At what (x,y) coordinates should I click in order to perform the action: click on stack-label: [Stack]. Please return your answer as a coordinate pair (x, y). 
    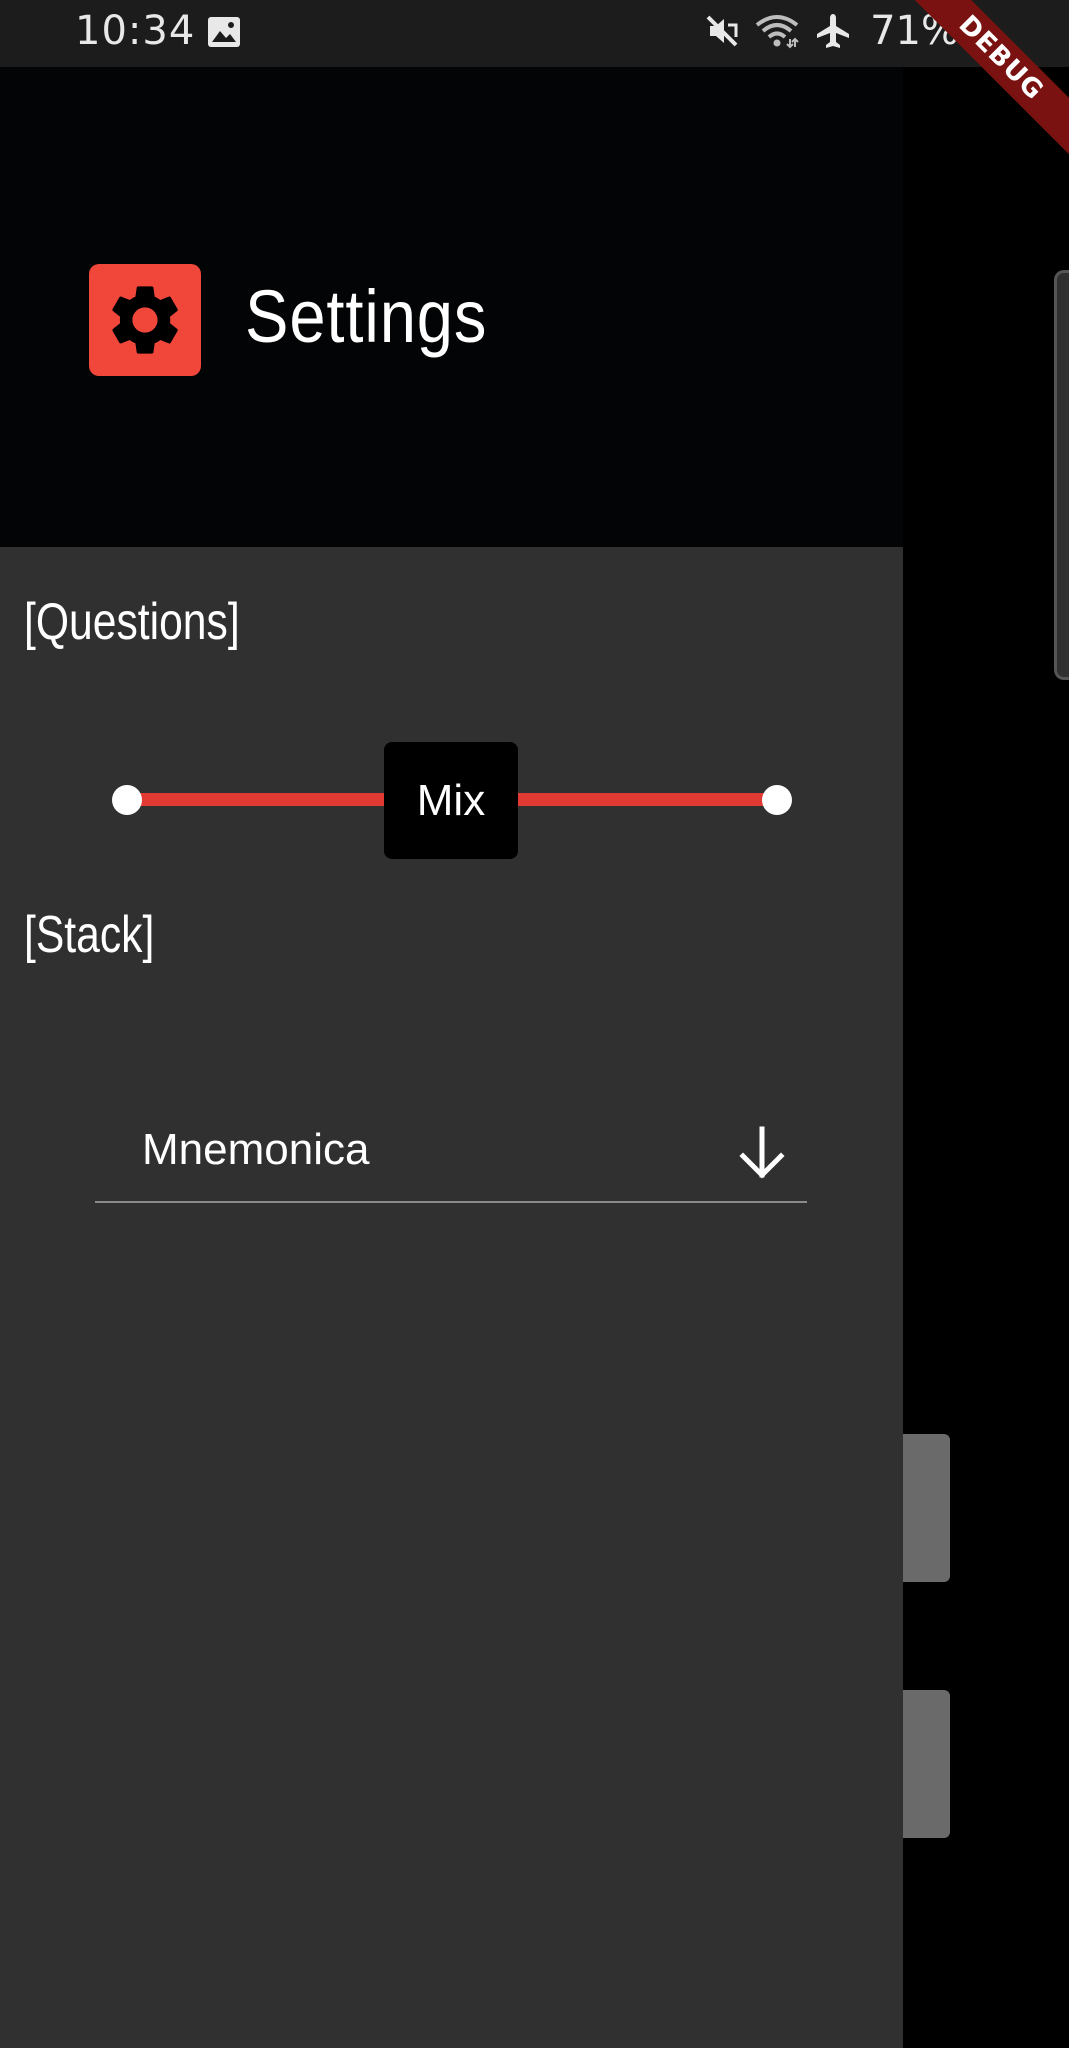
    Looking at the image, I should click on (89, 935).